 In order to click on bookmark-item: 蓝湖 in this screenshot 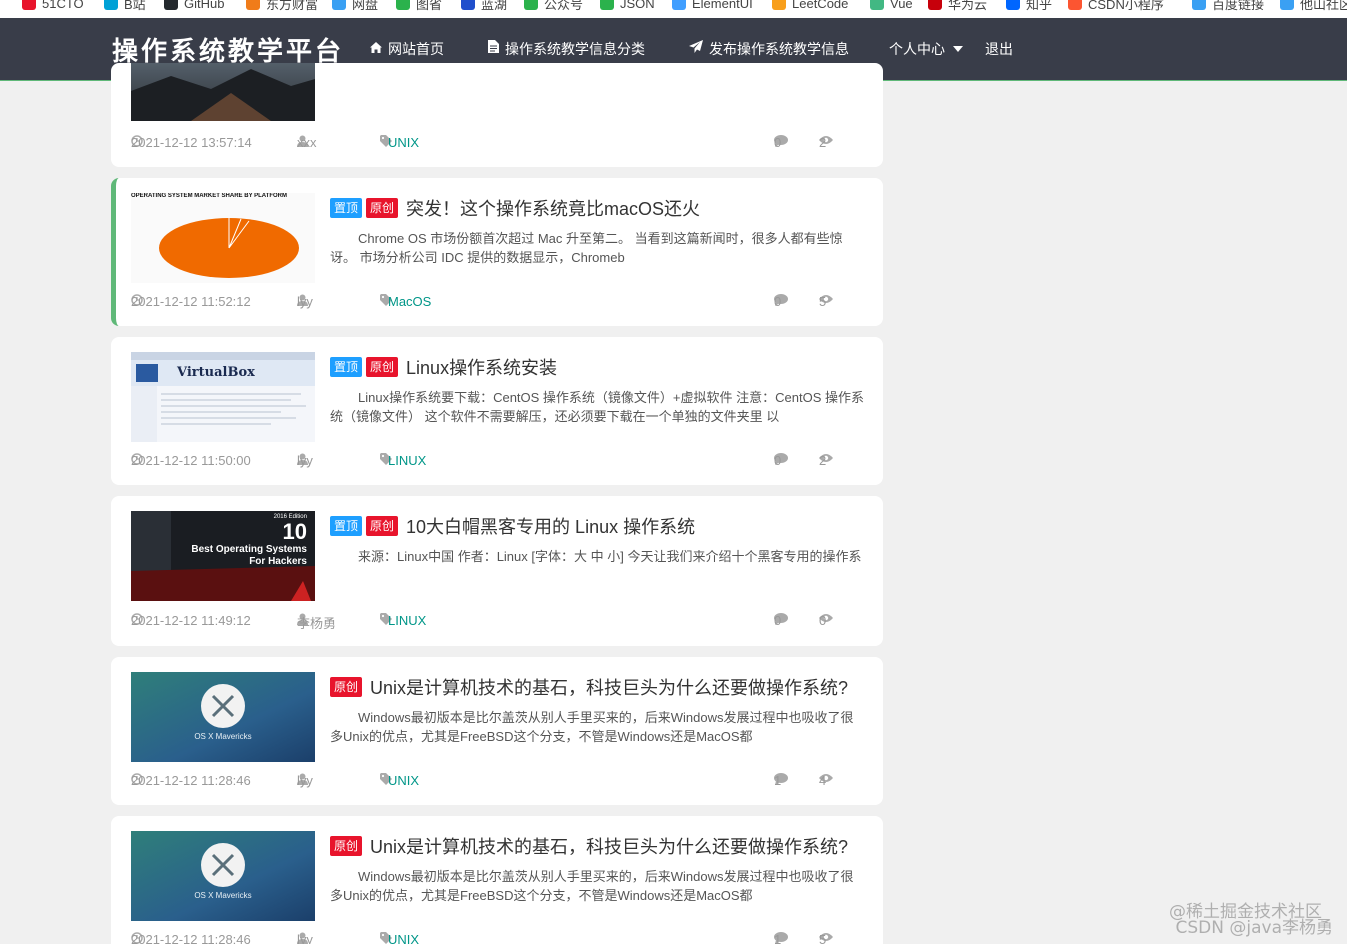, I will do `click(484, 6)`.